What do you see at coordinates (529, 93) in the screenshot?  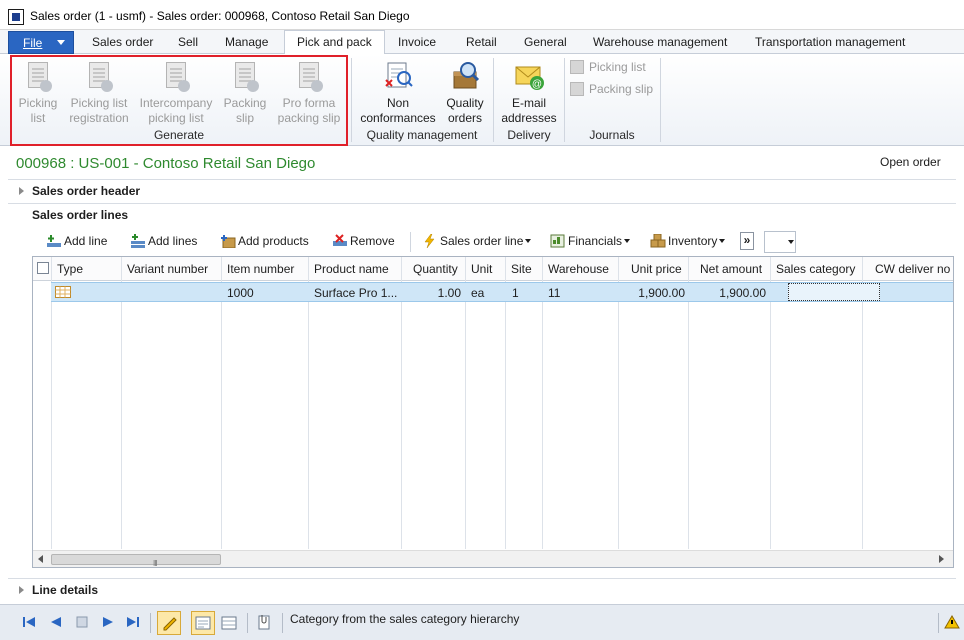 I see `email-addresses-button: @ E-mail addresses` at bounding box center [529, 93].